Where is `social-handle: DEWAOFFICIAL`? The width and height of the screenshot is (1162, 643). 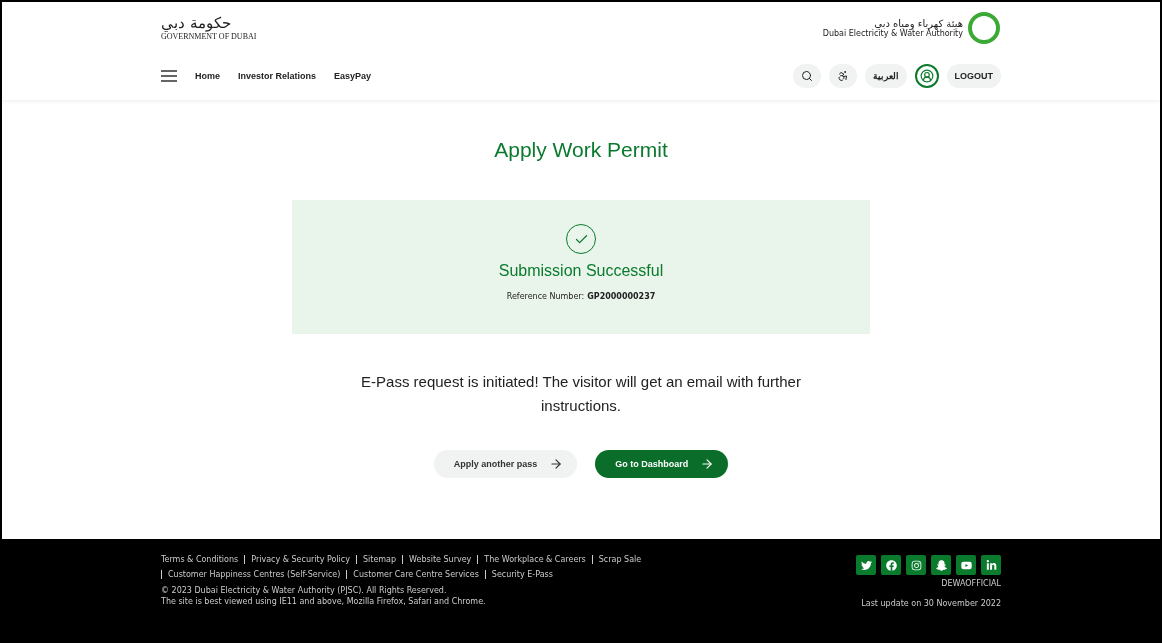 social-handle: DEWAOFFICIAL is located at coordinates (971, 583).